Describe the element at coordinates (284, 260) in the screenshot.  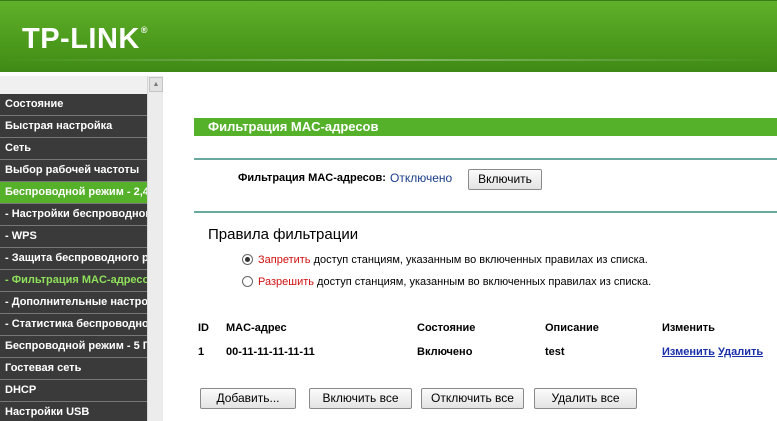
I see `deny-keyword: Запретить` at that location.